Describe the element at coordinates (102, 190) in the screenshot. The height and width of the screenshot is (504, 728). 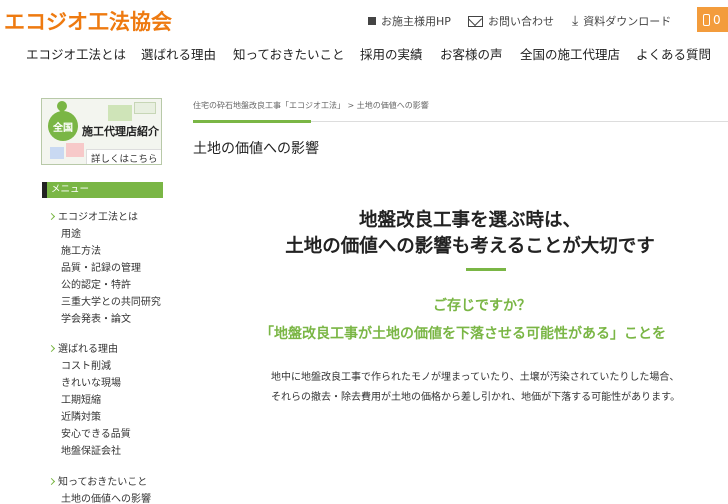
I see `sidebar-menu-heading: メニュー` at that location.